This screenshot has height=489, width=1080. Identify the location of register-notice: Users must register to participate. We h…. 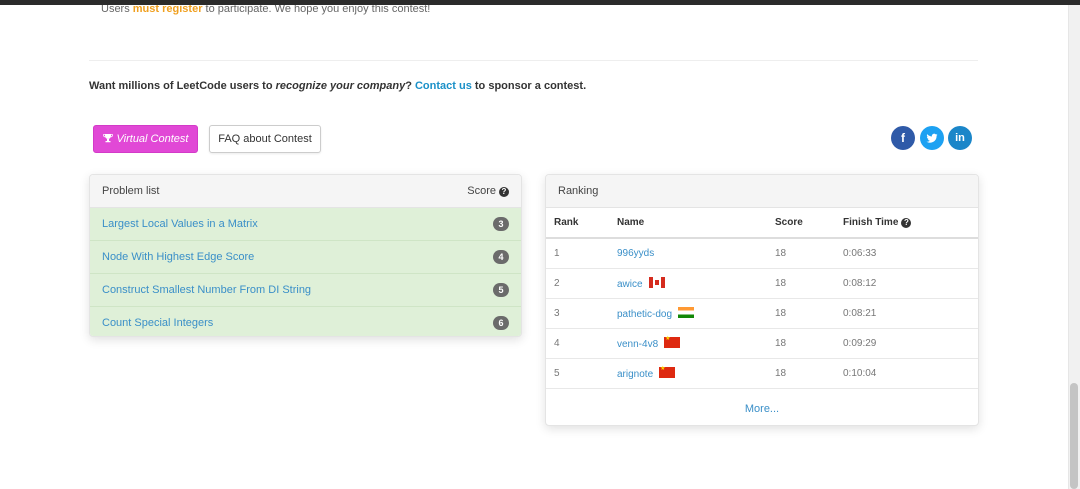
(266, 10).